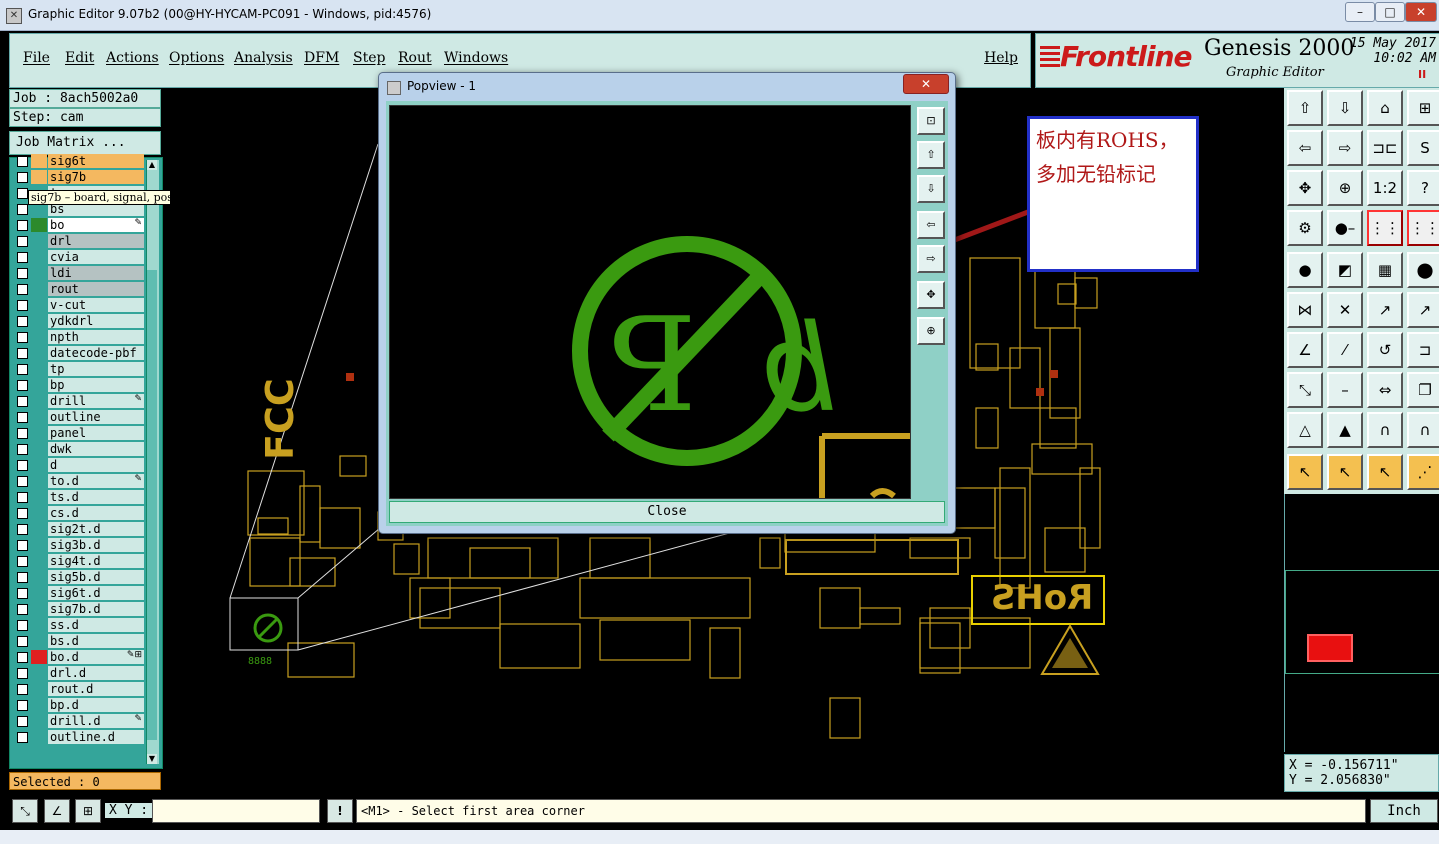 The image size is (1439, 844). What do you see at coordinates (79, 449) in the screenshot?
I see `layer-row: dwk` at bounding box center [79, 449].